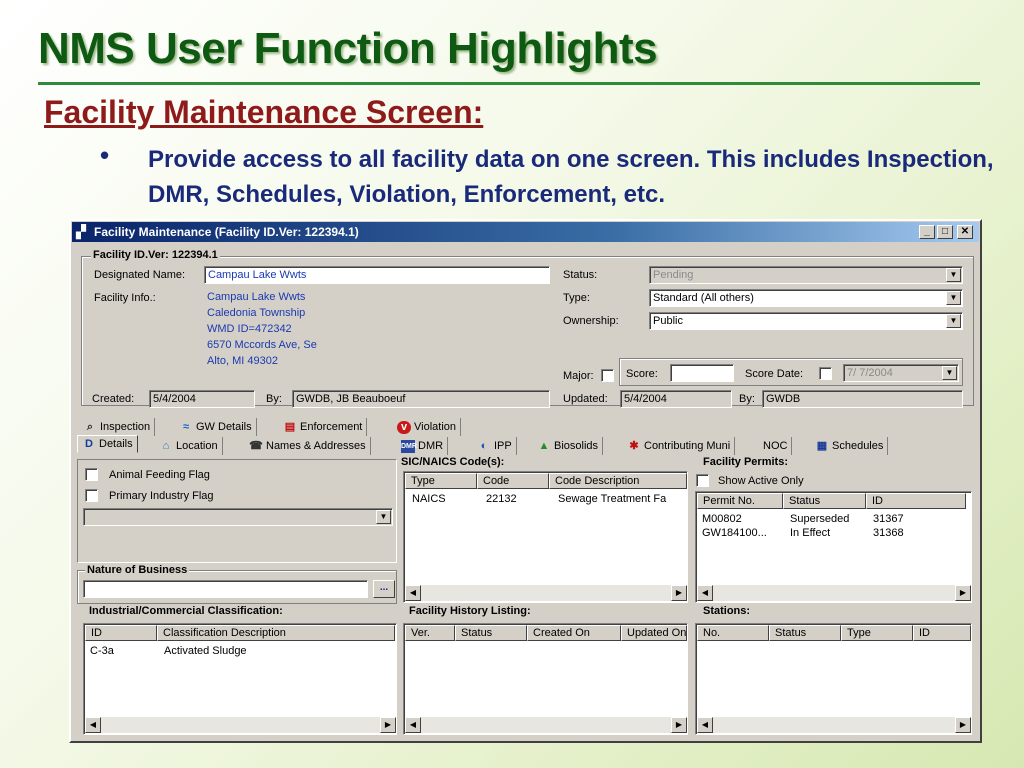 This screenshot has height=768, width=1024. What do you see at coordinates (819, 519) in the screenshot?
I see `table-cell: Superseded` at bounding box center [819, 519].